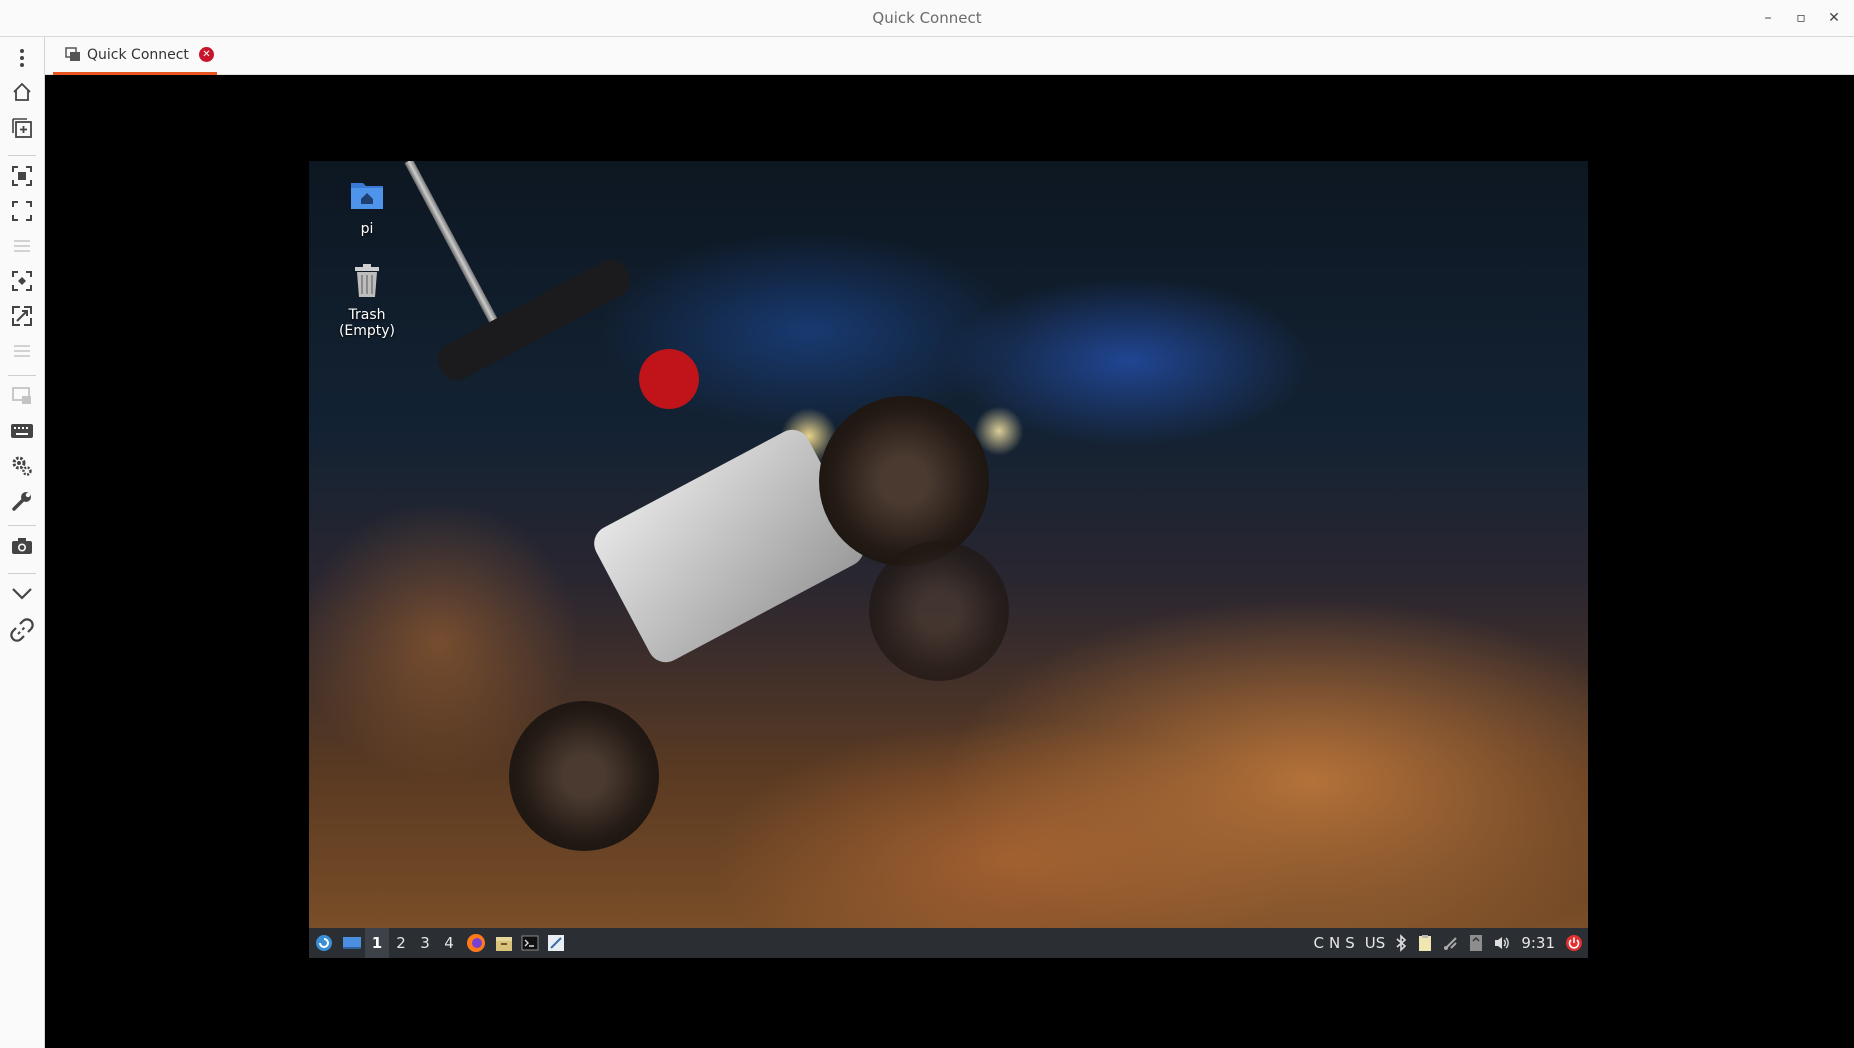 The height and width of the screenshot is (1048, 1854). What do you see at coordinates (476, 943) in the screenshot?
I see `firefox-icon` at bounding box center [476, 943].